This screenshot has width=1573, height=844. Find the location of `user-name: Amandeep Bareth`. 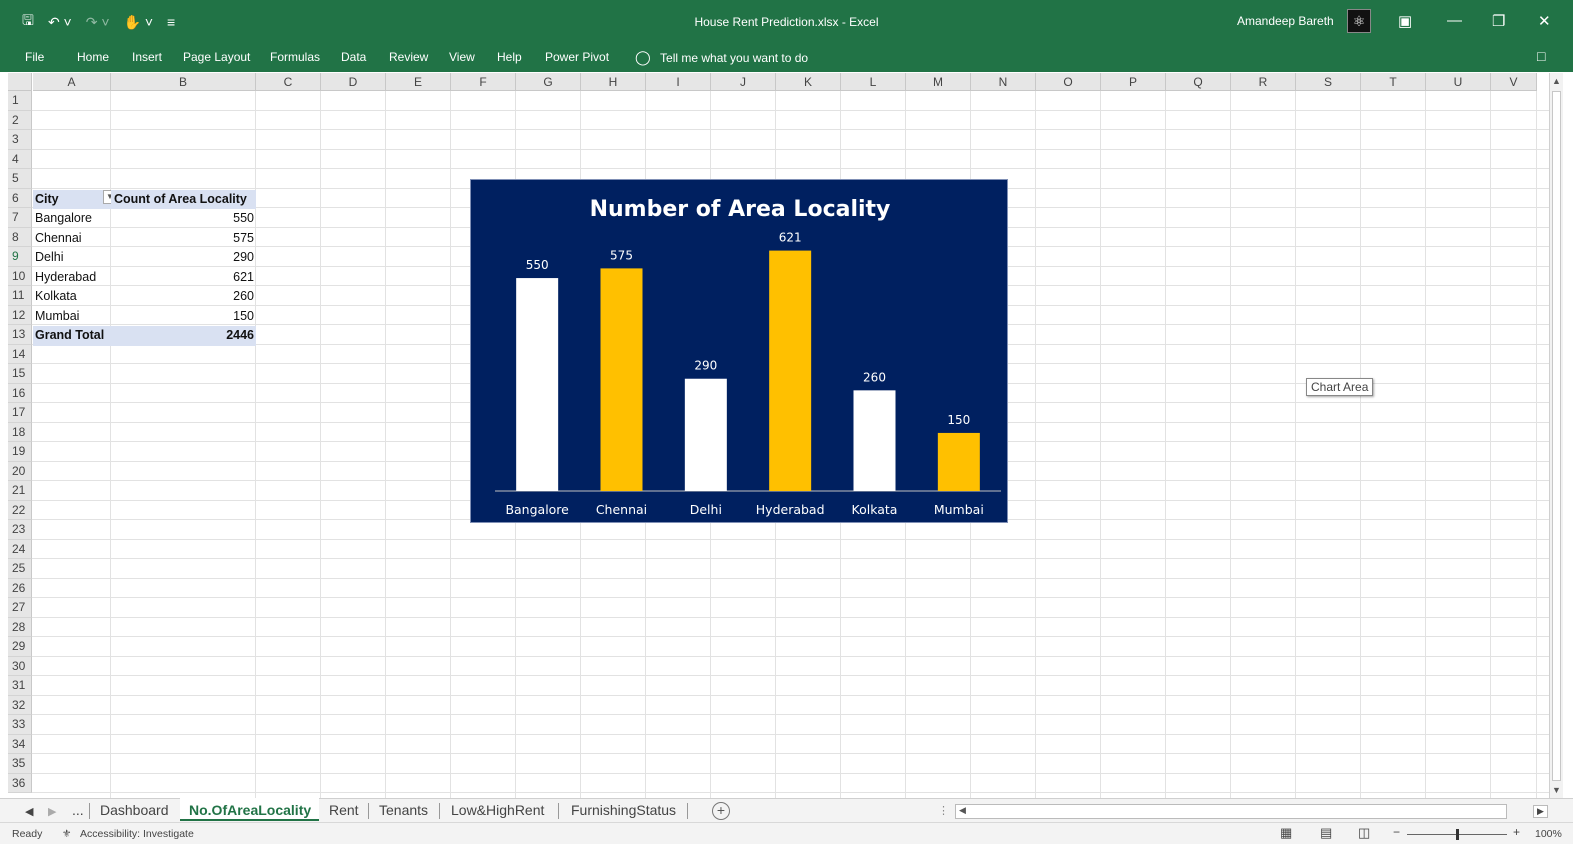

user-name: Amandeep Bareth is located at coordinates (1285, 21).